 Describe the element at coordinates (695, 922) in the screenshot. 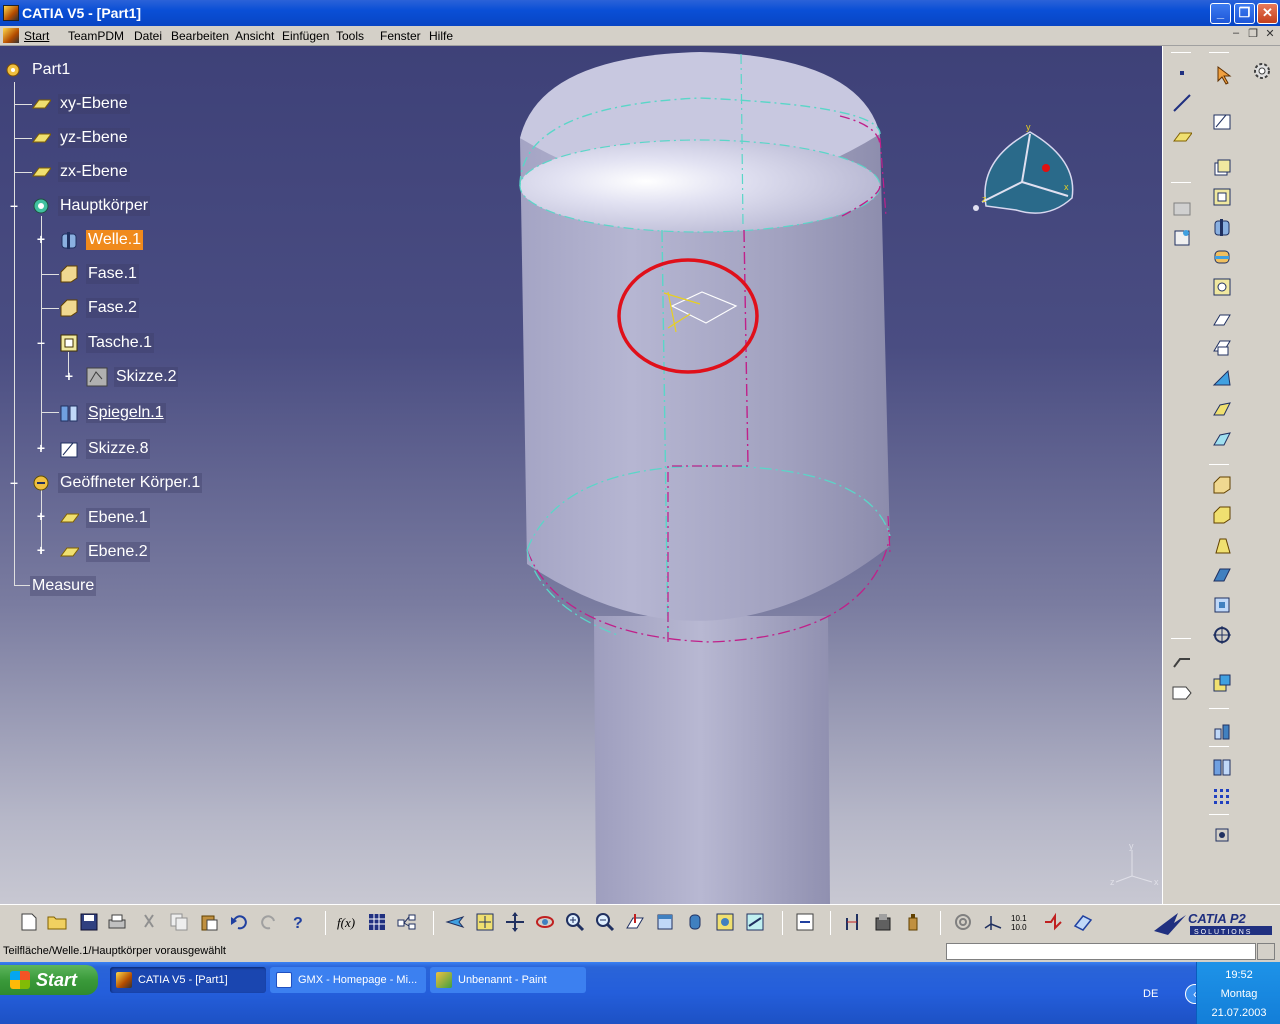

I see `shading-icon` at that location.